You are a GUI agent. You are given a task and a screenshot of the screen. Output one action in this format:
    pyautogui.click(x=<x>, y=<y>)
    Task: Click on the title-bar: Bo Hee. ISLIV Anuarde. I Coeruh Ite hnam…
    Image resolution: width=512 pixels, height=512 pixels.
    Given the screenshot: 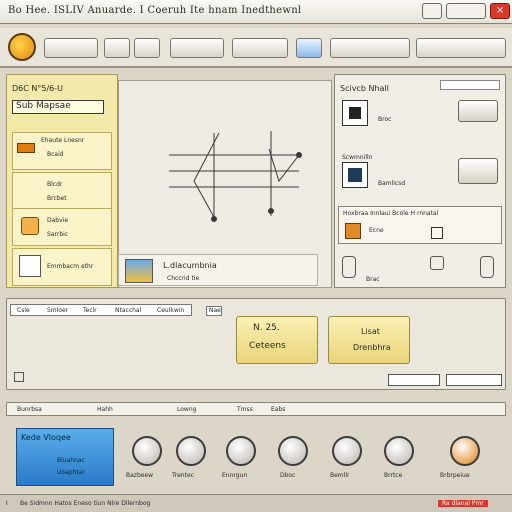 What is the action you would take?
    pyautogui.click(x=256, y=12)
    